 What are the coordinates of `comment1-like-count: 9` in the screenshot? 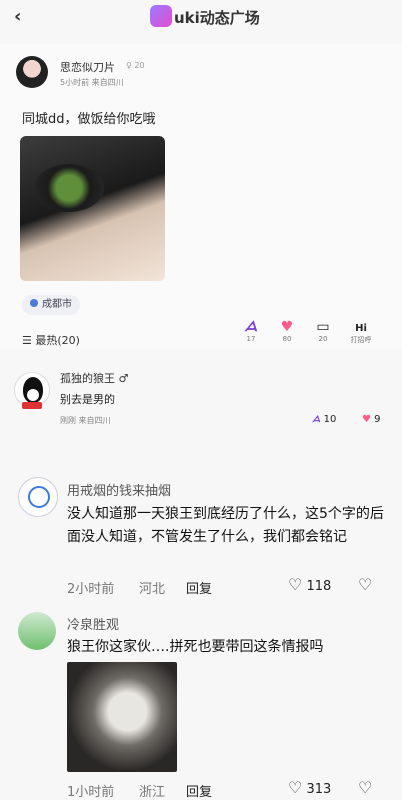 It's located at (377, 419).